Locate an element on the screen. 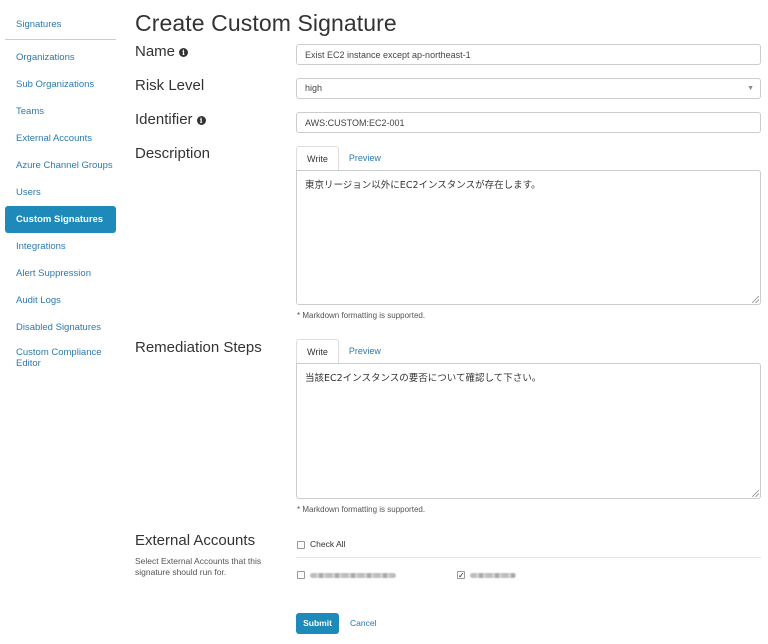 This screenshot has width=768, height=644. submit-button: Submit is located at coordinates (317, 623).